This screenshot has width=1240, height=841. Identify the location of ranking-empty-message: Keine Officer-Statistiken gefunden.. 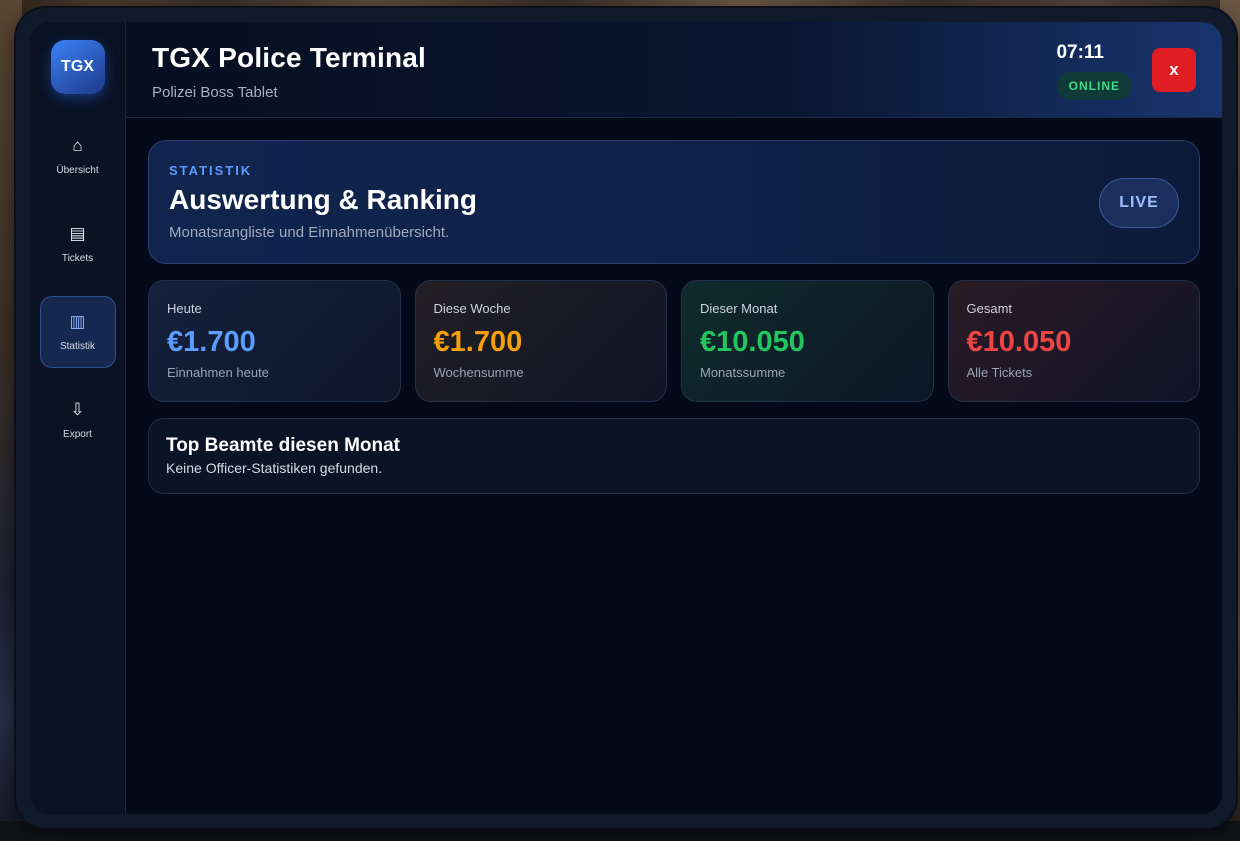
(274, 468).